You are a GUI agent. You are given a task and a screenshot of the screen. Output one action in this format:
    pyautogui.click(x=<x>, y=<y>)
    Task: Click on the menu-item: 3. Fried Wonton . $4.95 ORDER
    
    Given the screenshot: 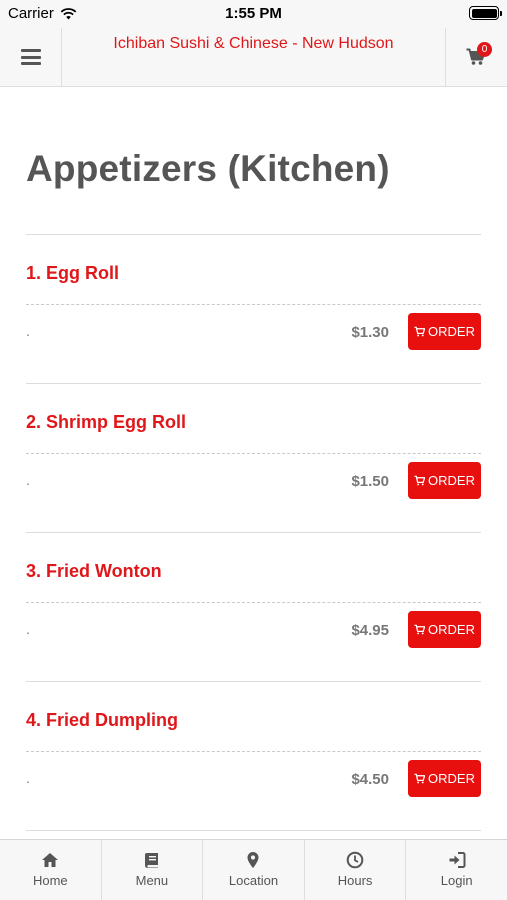 What is the action you would take?
    pyautogui.click(x=253, y=607)
    